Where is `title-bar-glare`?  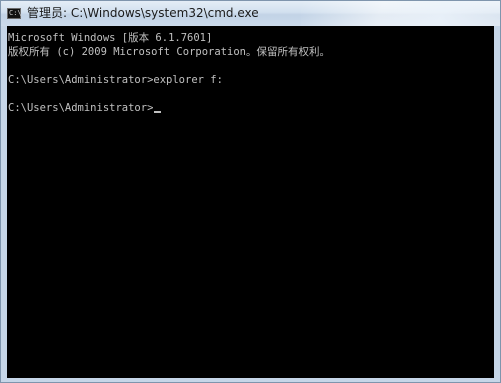
title-bar-glare is located at coordinates (400, 13).